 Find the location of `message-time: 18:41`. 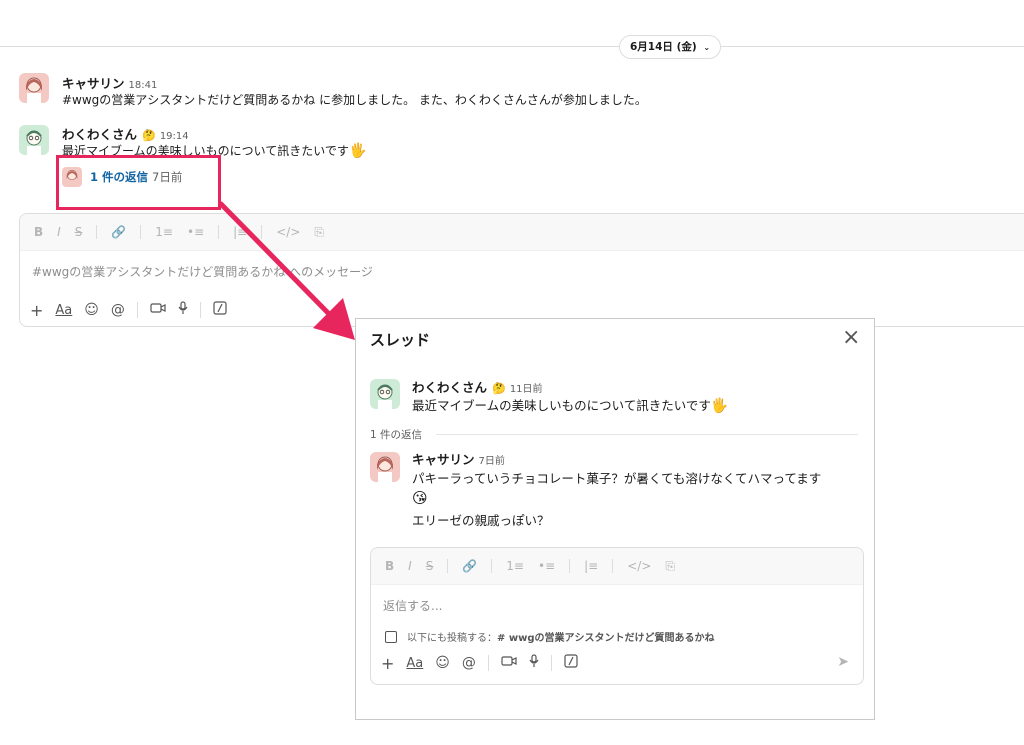

message-time: 18:41 is located at coordinates (143, 85).